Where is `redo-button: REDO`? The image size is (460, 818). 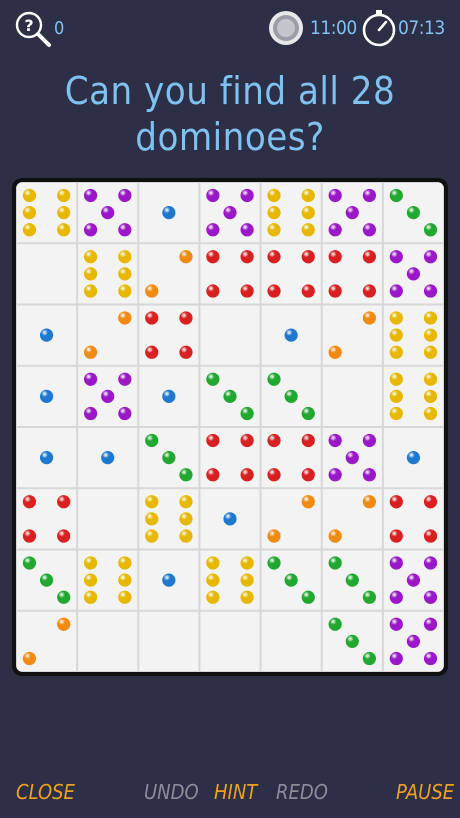 redo-button: REDO is located at coordinates (302, 792).